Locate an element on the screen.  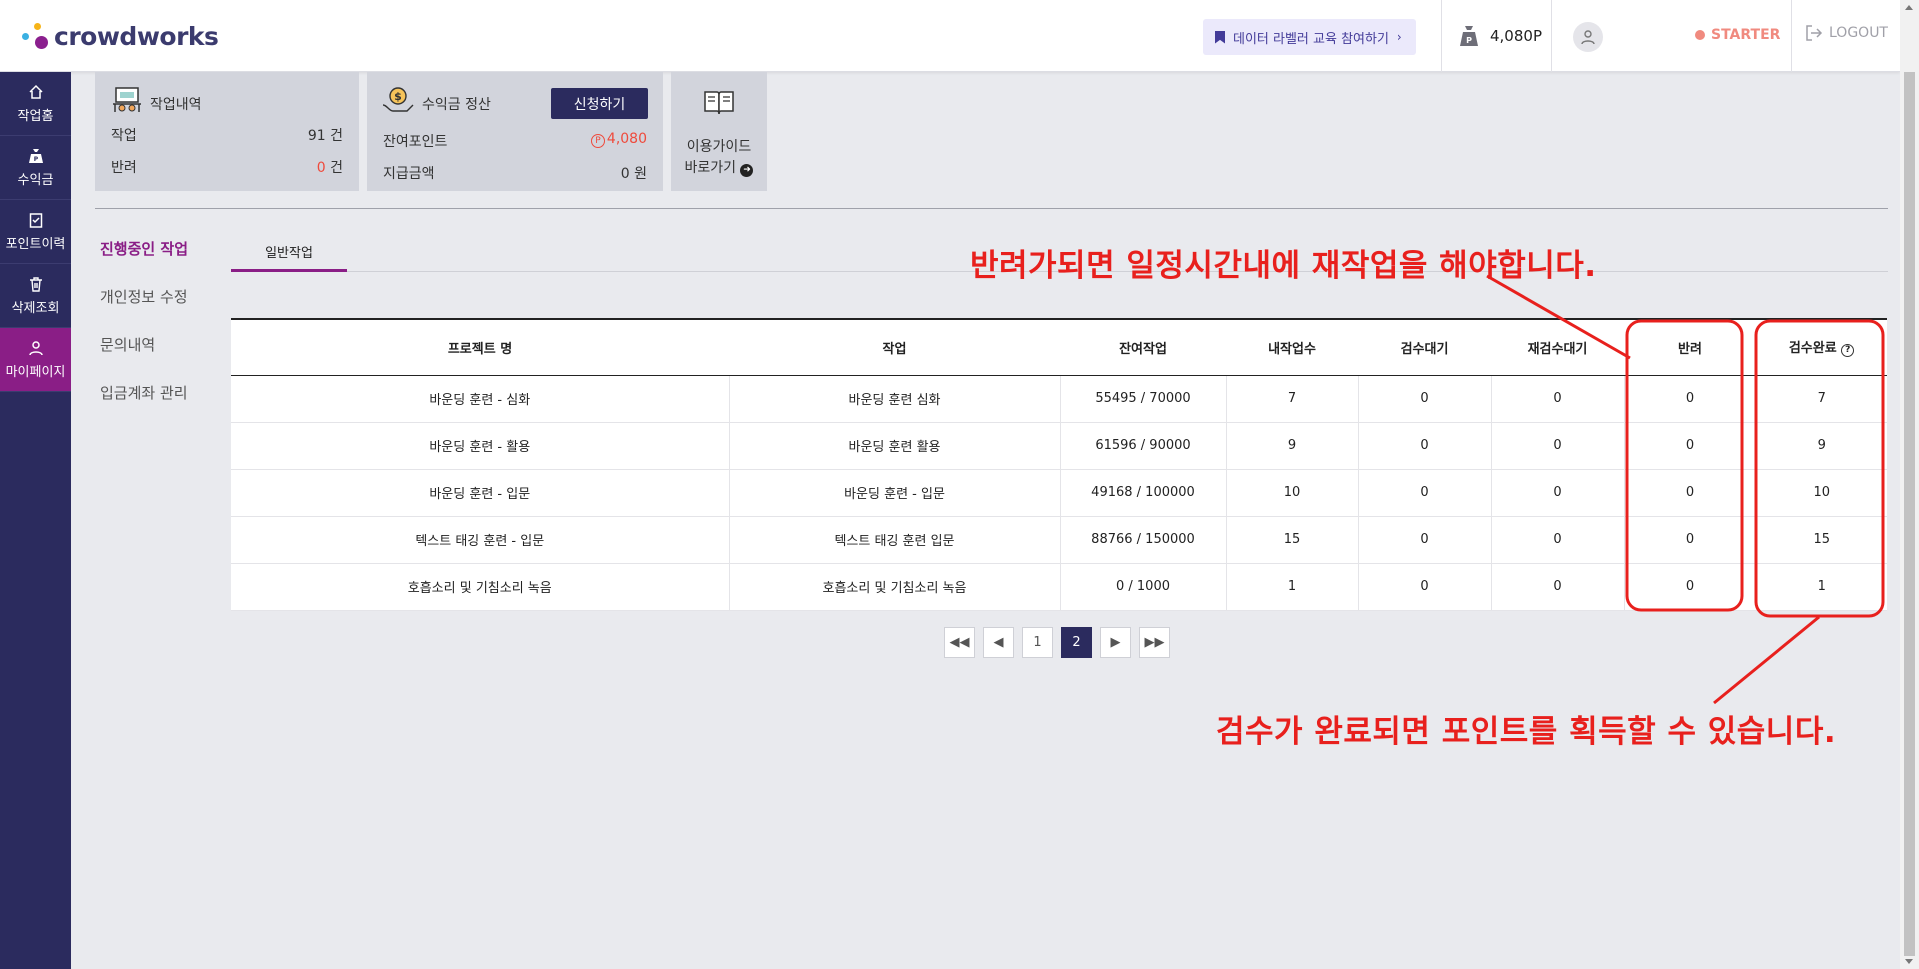
page-scrollbar is located at coordinates (1909, 484).